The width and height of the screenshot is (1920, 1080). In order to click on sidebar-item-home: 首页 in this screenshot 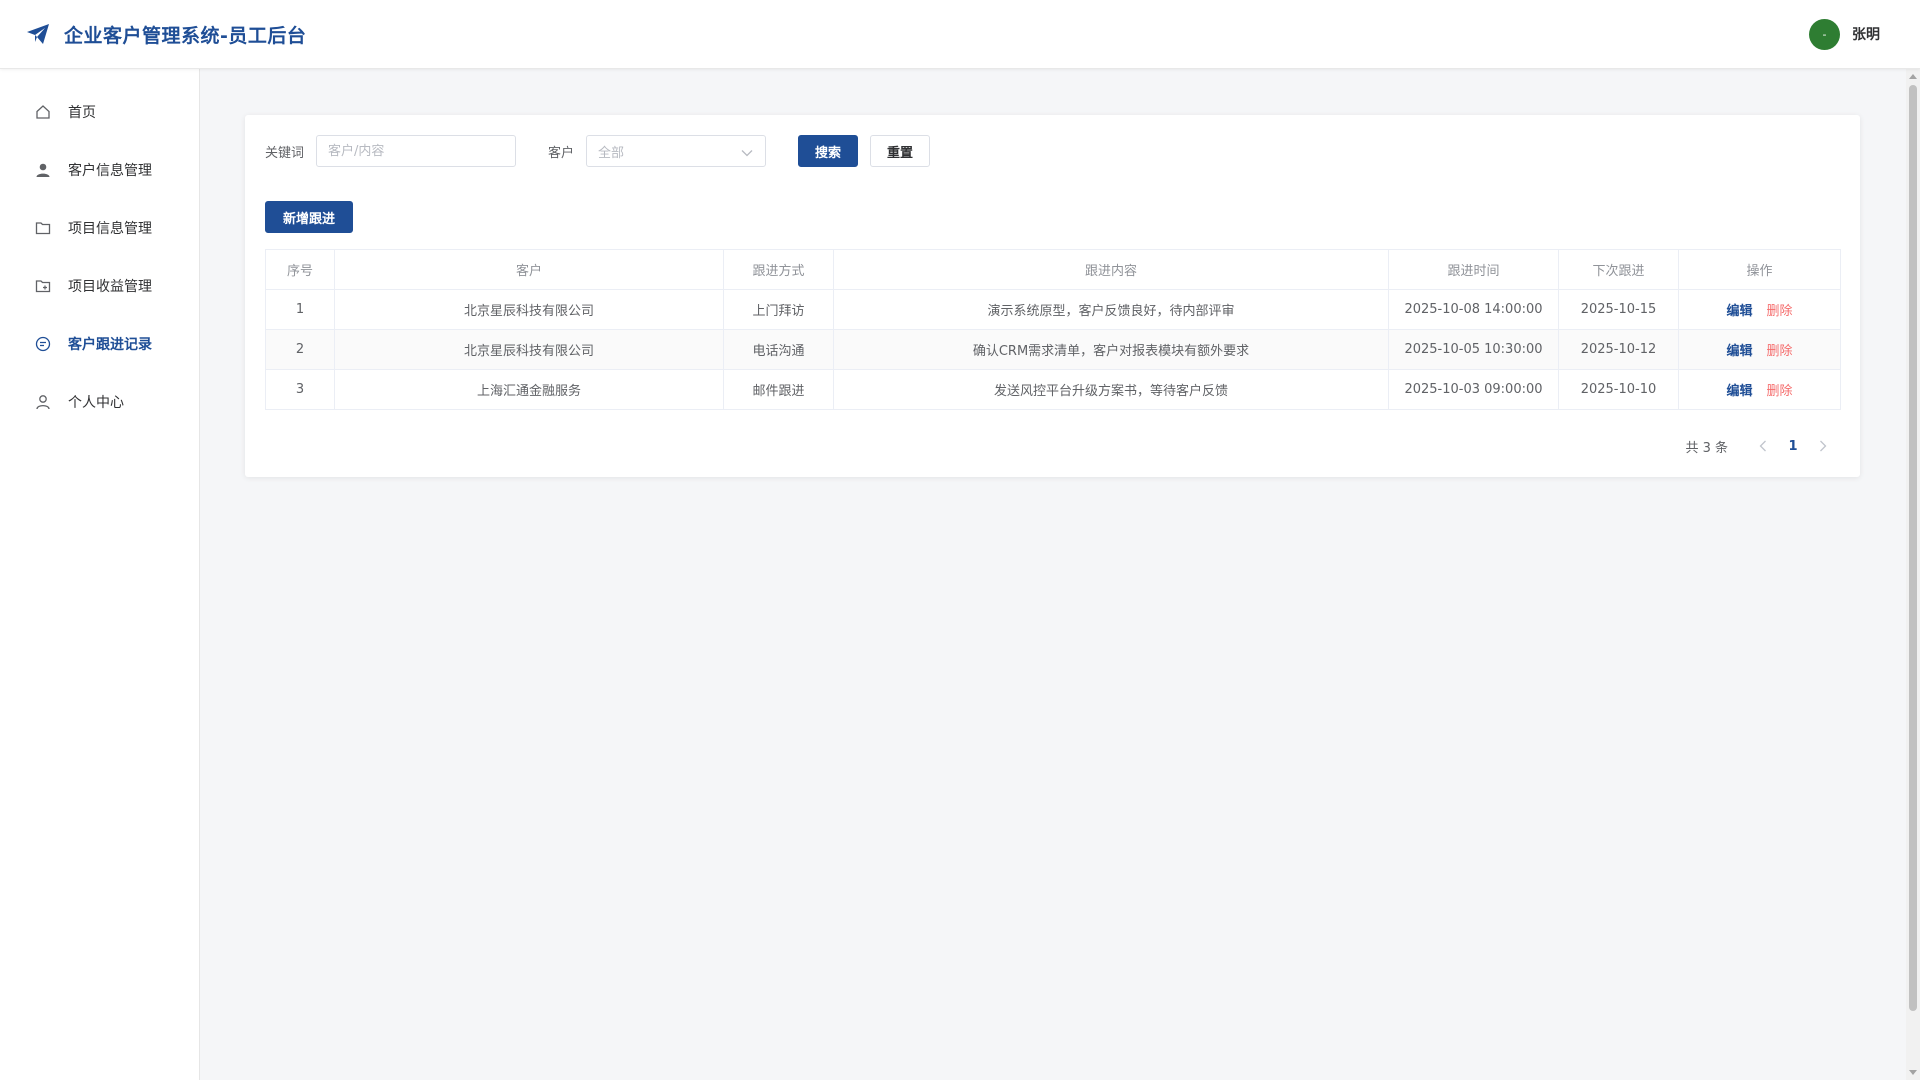, I will do `click(99, 112)`.